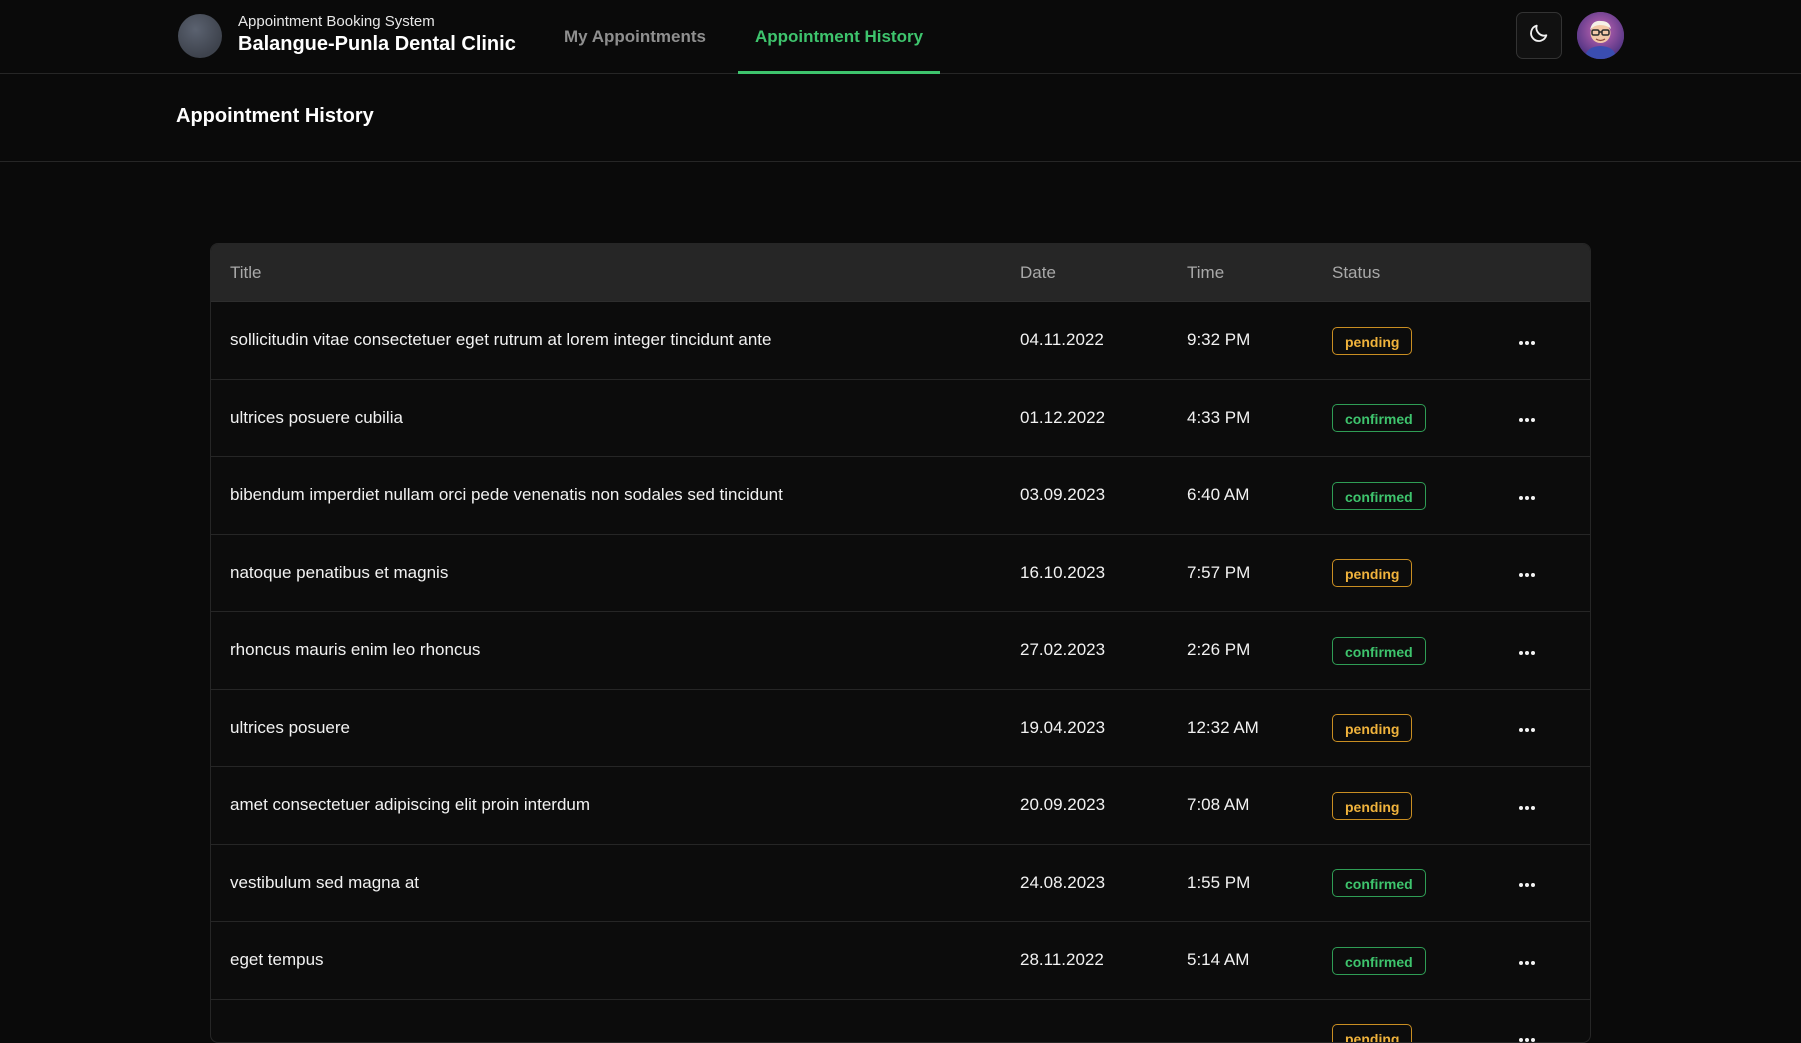 This screenshot has height=1043, width=1801. What do you see at coordinates (1356, 273) in the screenshot?
I see `column-header-status: Status` at bounding box center [1356, 273].